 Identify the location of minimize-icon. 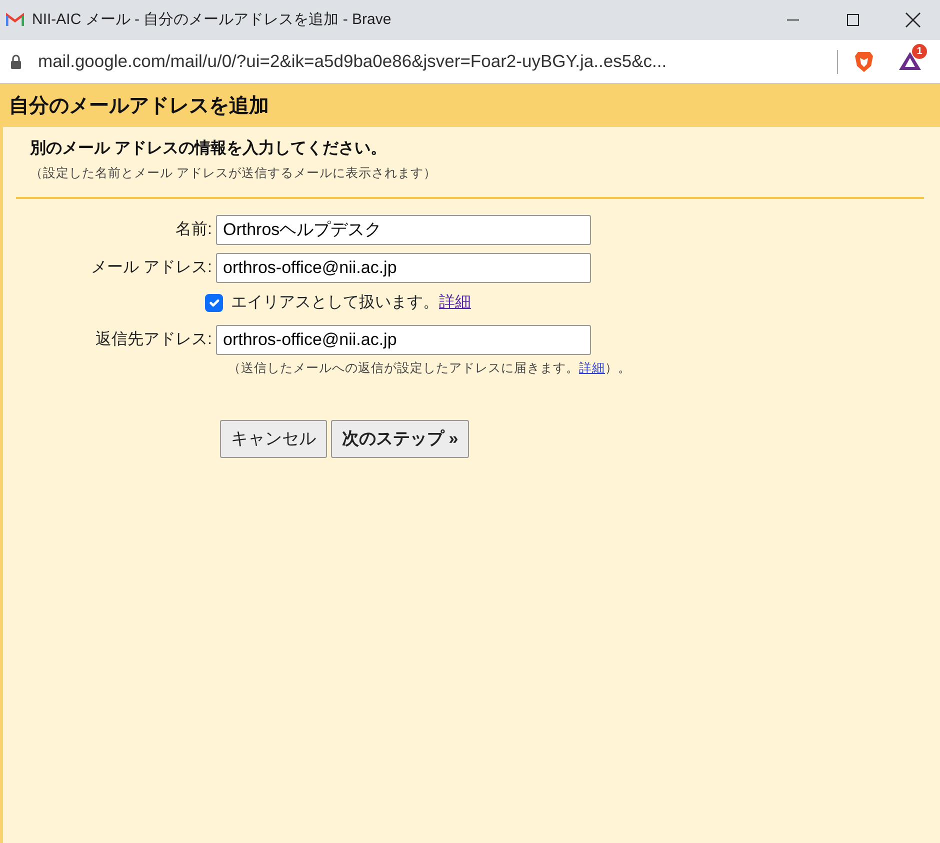
(793, 20).